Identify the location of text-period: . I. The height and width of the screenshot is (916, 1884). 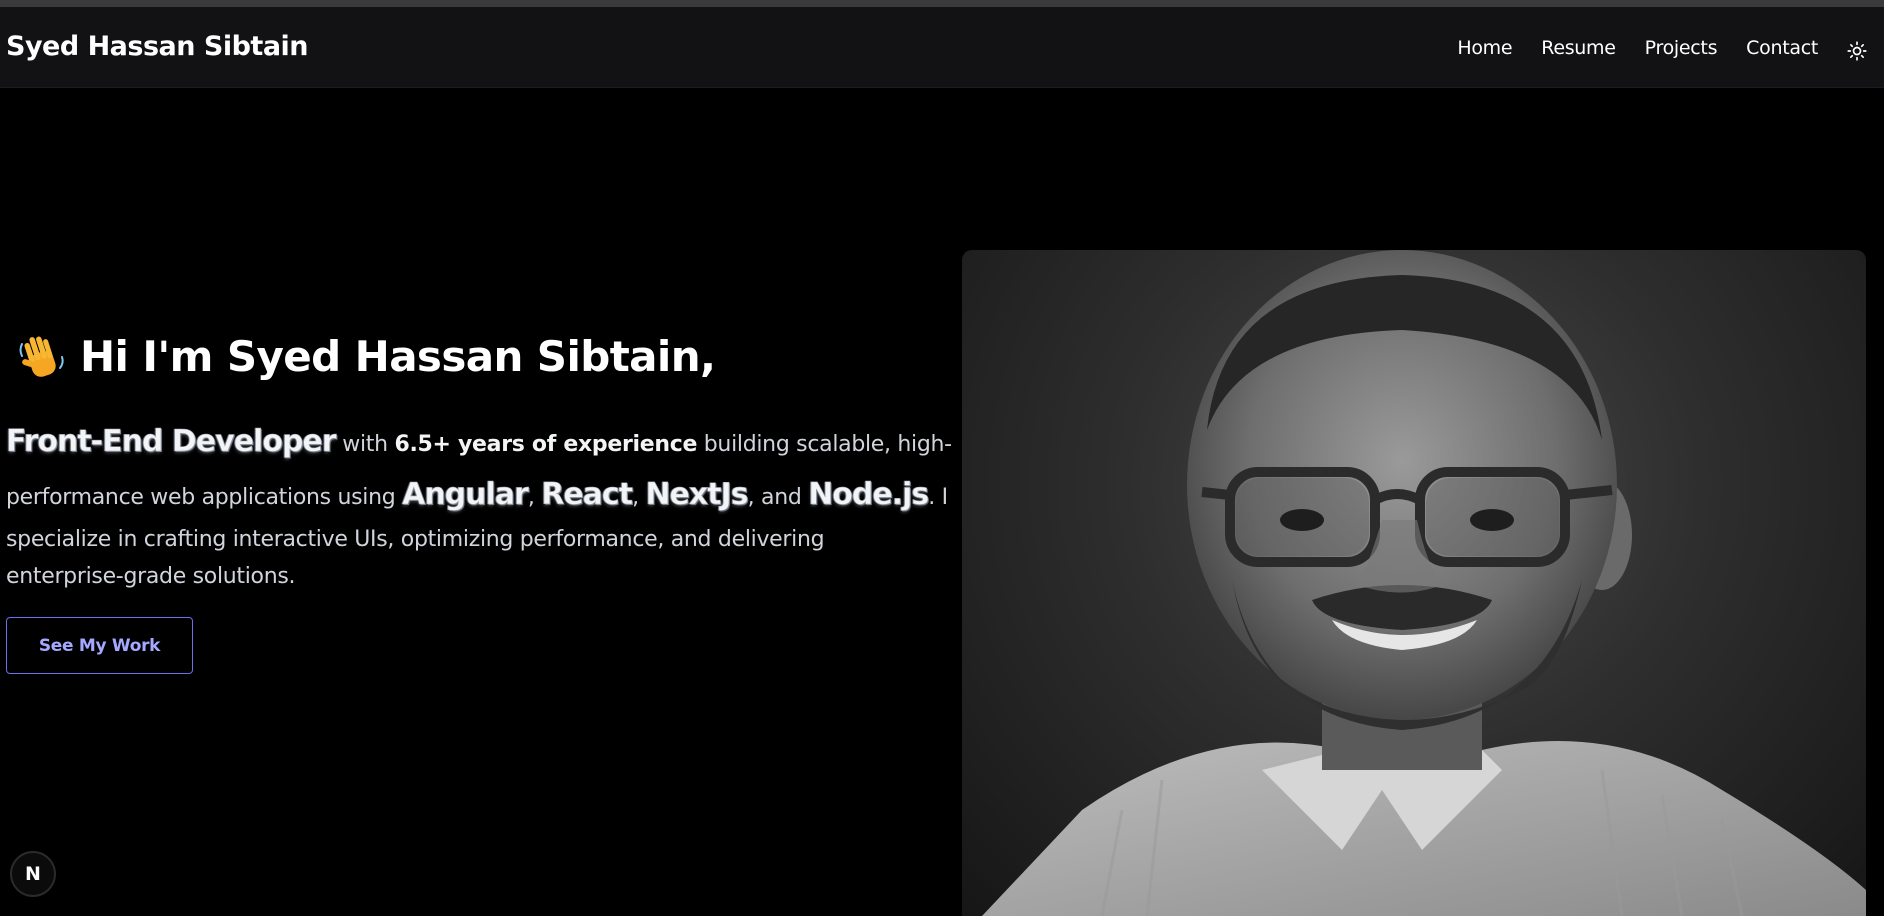
(938, 497).